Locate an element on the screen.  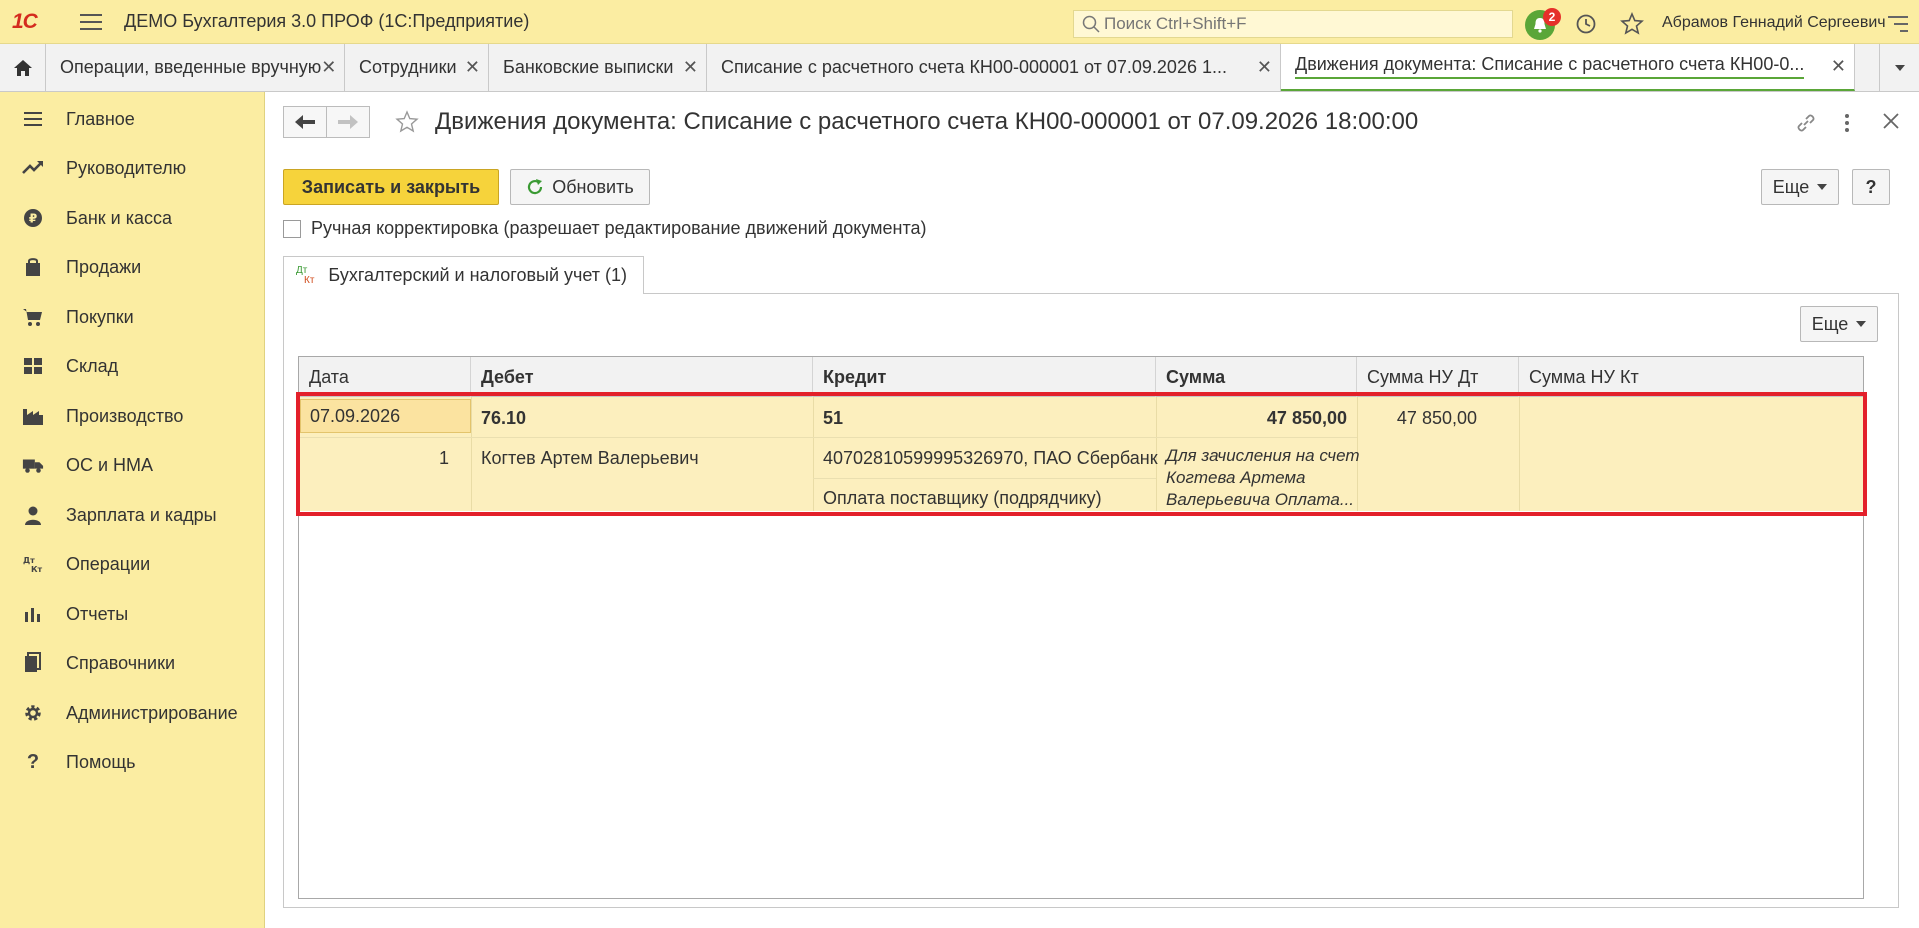
gear-icon is located at coordinates (33, 713).